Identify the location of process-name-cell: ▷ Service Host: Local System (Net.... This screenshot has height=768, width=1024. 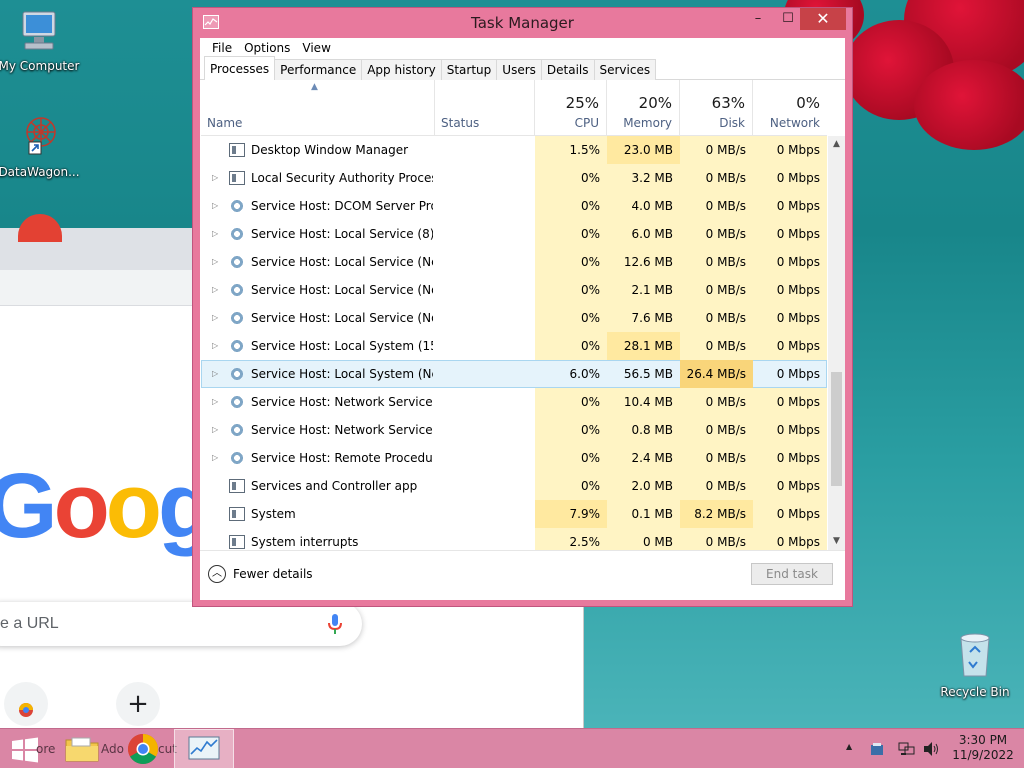
(318, 374).